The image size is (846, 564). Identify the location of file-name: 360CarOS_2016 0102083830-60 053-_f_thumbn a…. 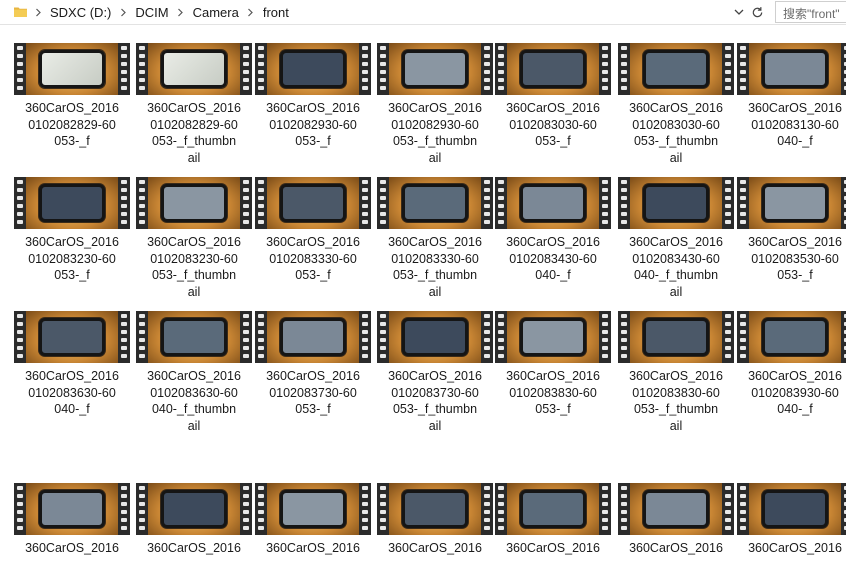
(676, 401).